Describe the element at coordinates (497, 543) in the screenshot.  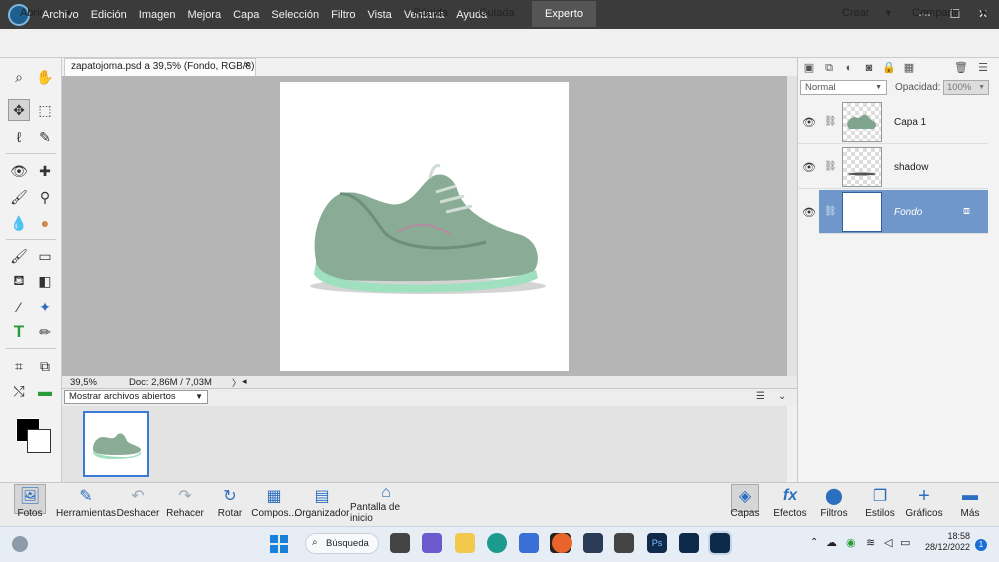
I see `edge-icon` at that location.